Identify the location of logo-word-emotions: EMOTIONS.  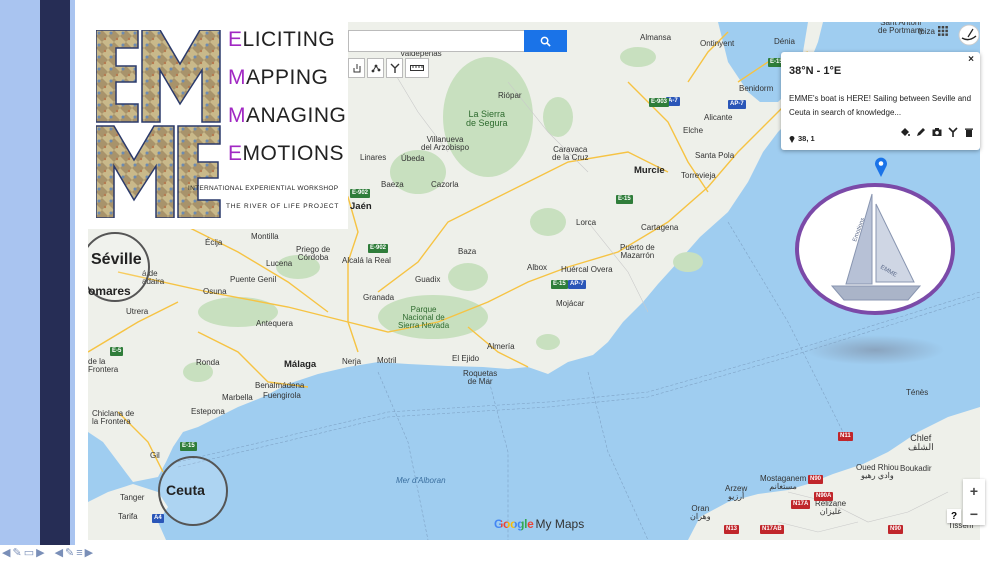
(286, 153).